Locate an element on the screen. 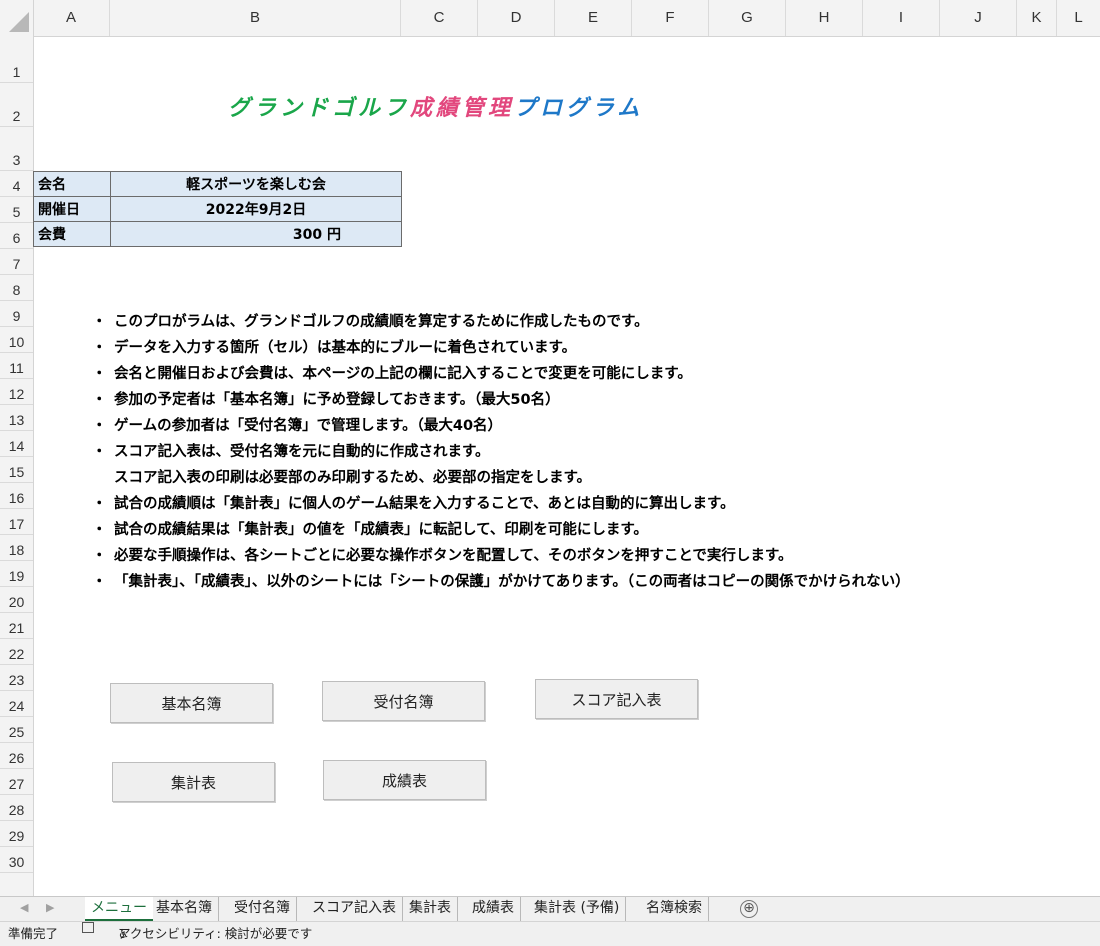 The height and width of the screenshot is (946, 1100). tab-basic-roster: 基本名簿 is located at coordinates (184, 909).